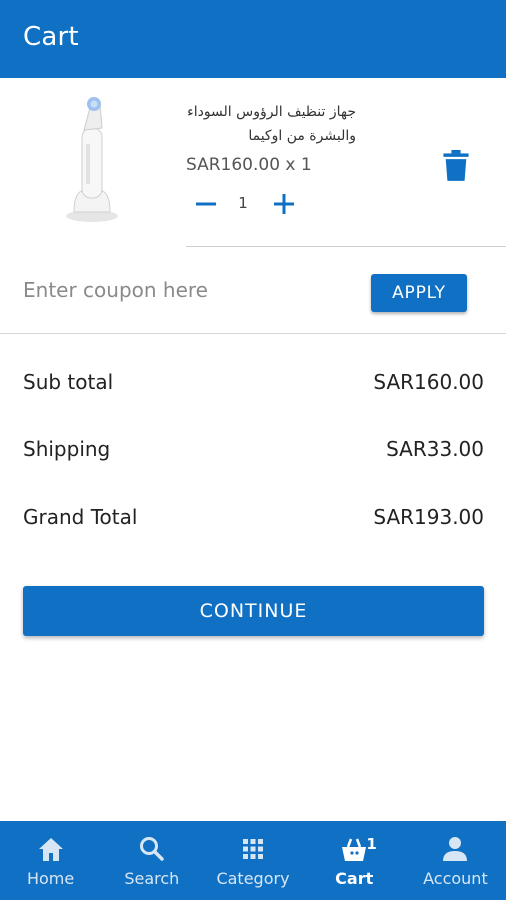 The image size is (506, 900). What do you see at coordinates (253, 849) in the screenshot?
I see `grid-icon` at bounding box center [253, 849].